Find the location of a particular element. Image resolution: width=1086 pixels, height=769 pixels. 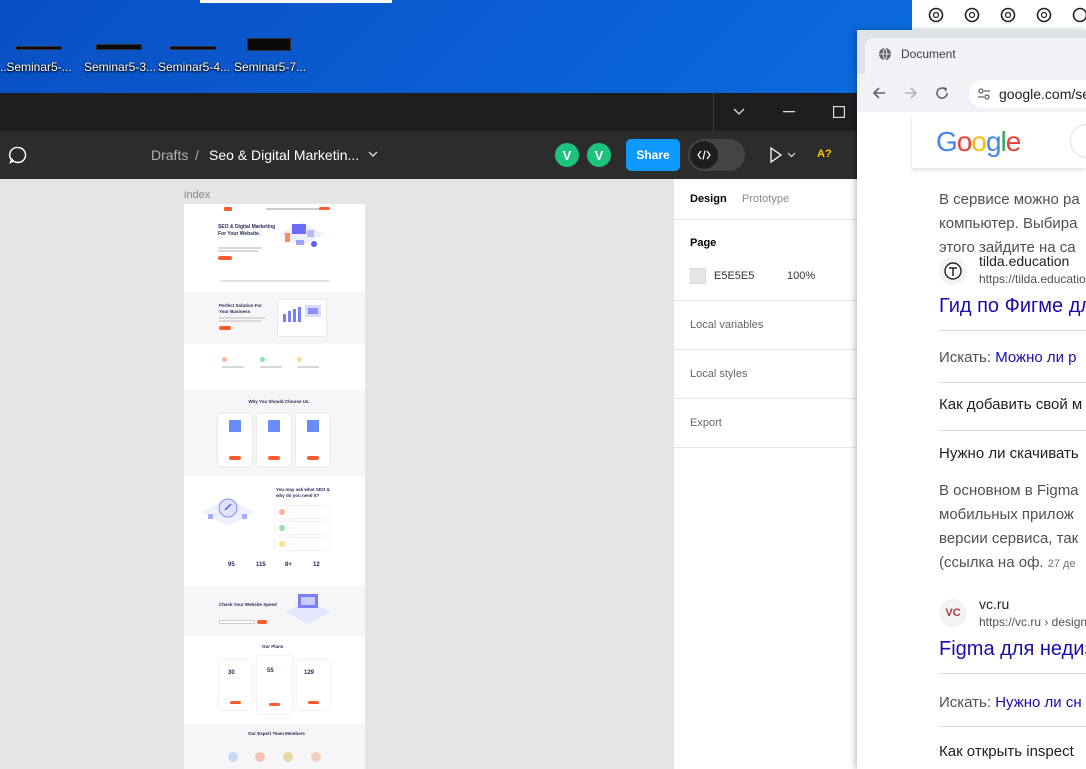

ask-suggestion: Искать: Можно ли р is located at coordinates (1008, 357).